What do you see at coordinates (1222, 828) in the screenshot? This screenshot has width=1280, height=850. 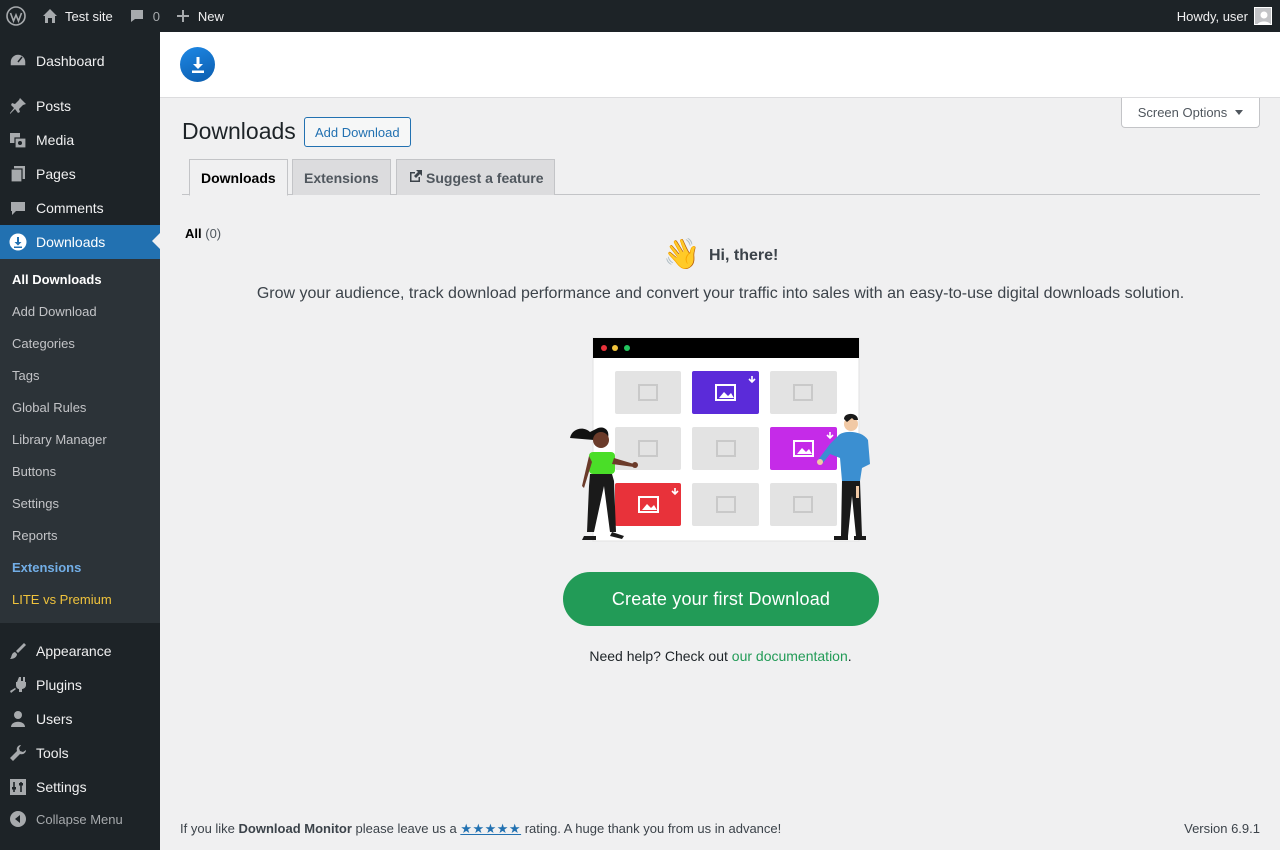 I see `version-text: Version 6.9.1` at bounding box center [1222, 828].